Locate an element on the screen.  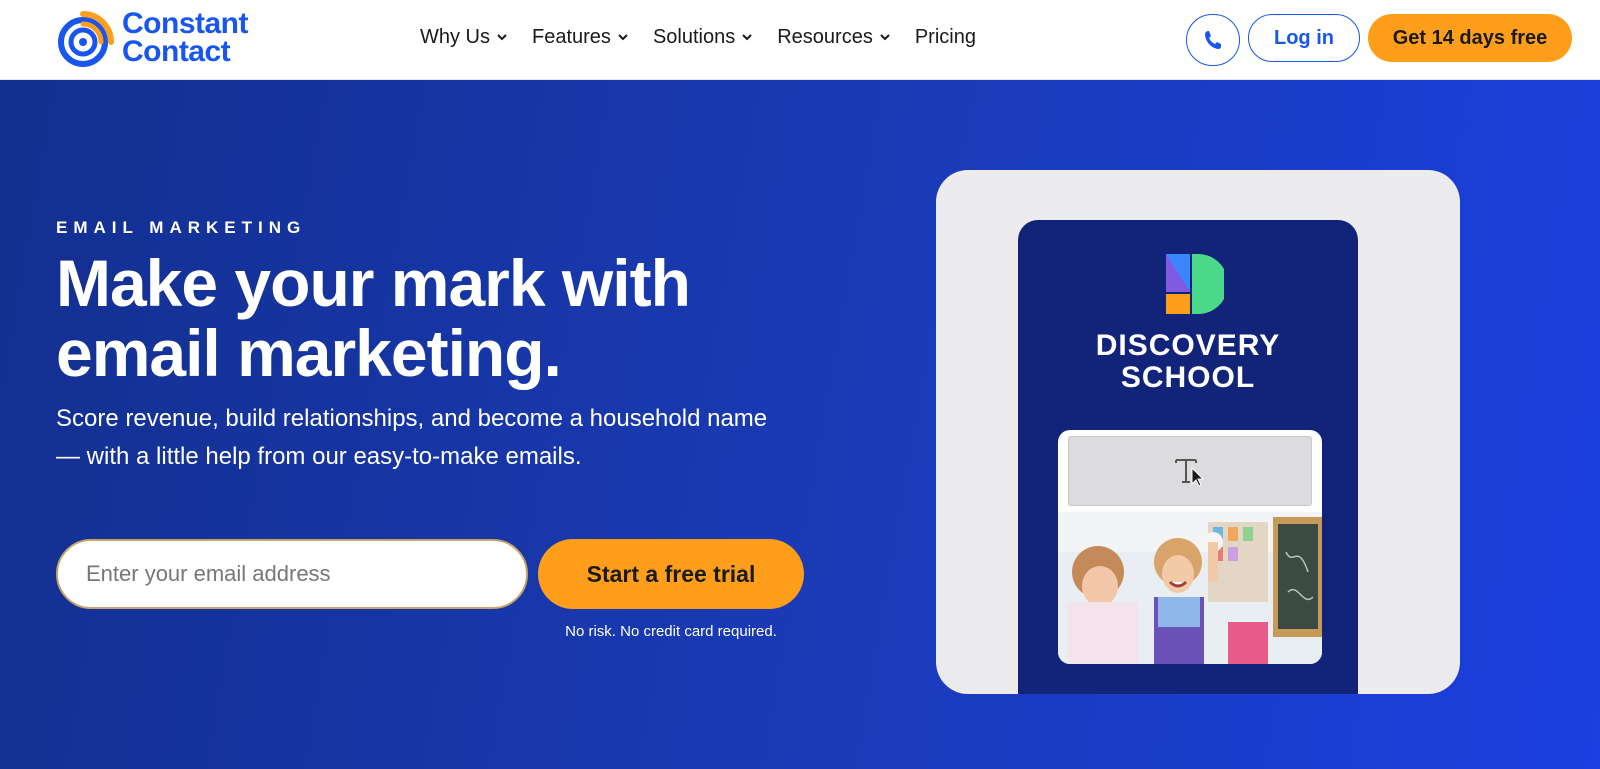
login-button: Log in is located at coordinates (1304, 38).